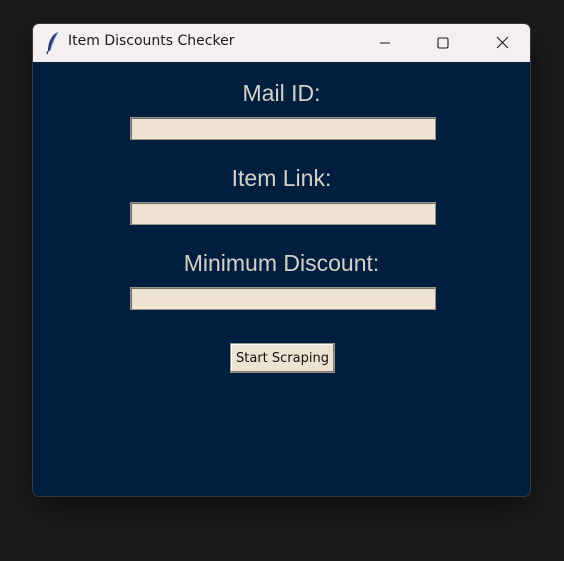  Describe the element at coordinates (282, 358) in the screenshot. I see `start-scraping-button: Start Scraping` at that location.